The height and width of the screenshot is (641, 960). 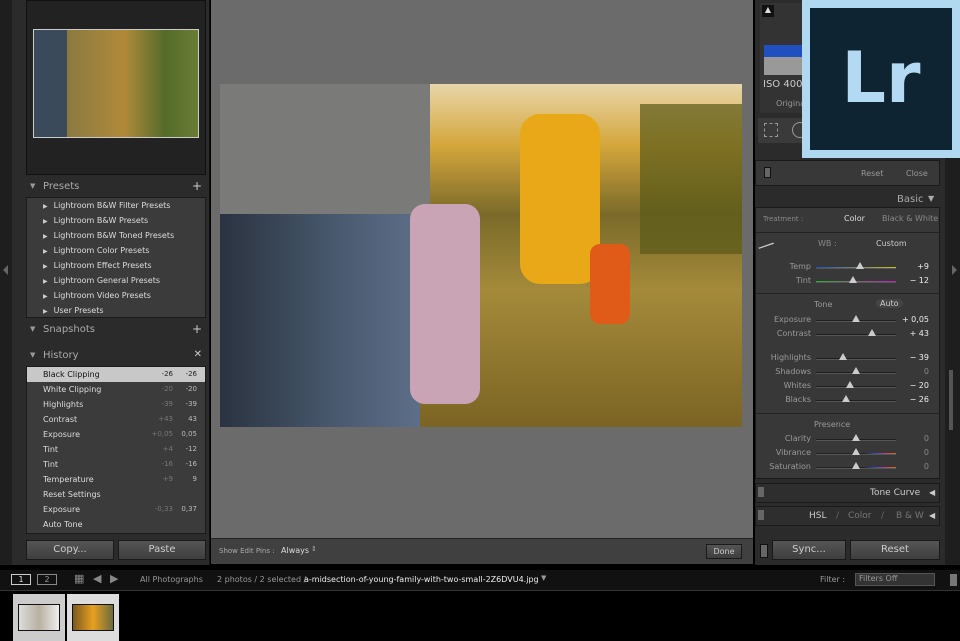 What do you see at coordinates (116, 509) in the screenshot?
I see `history-item: Exposure -0,33 0,37` at bounding box center [116, 509].